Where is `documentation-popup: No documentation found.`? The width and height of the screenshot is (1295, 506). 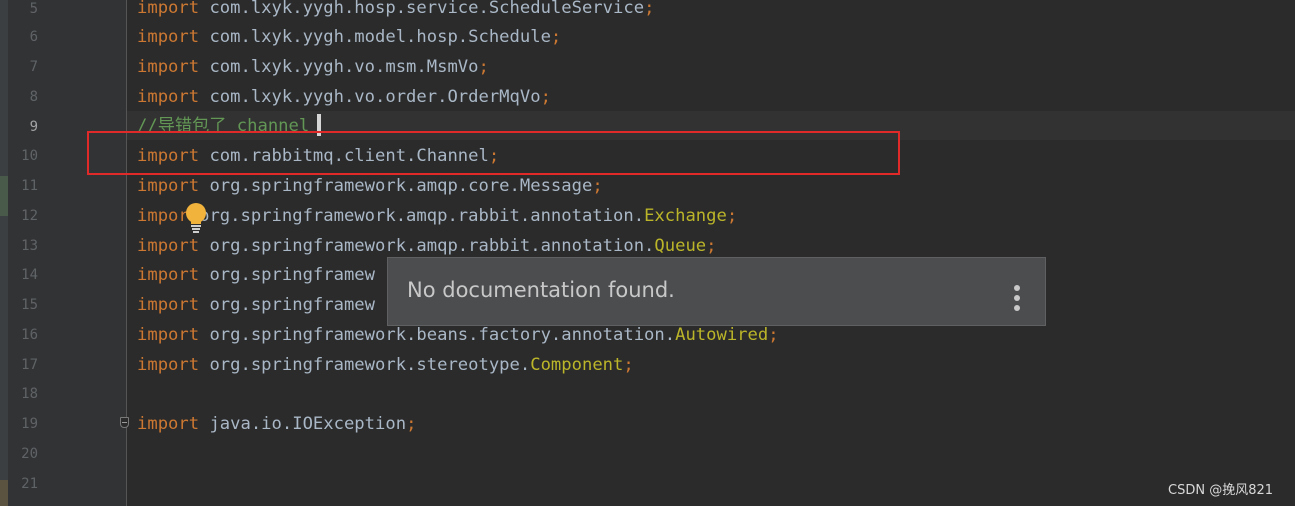 documentation-popup: No documentation found. is located at coordinates (716, 291).